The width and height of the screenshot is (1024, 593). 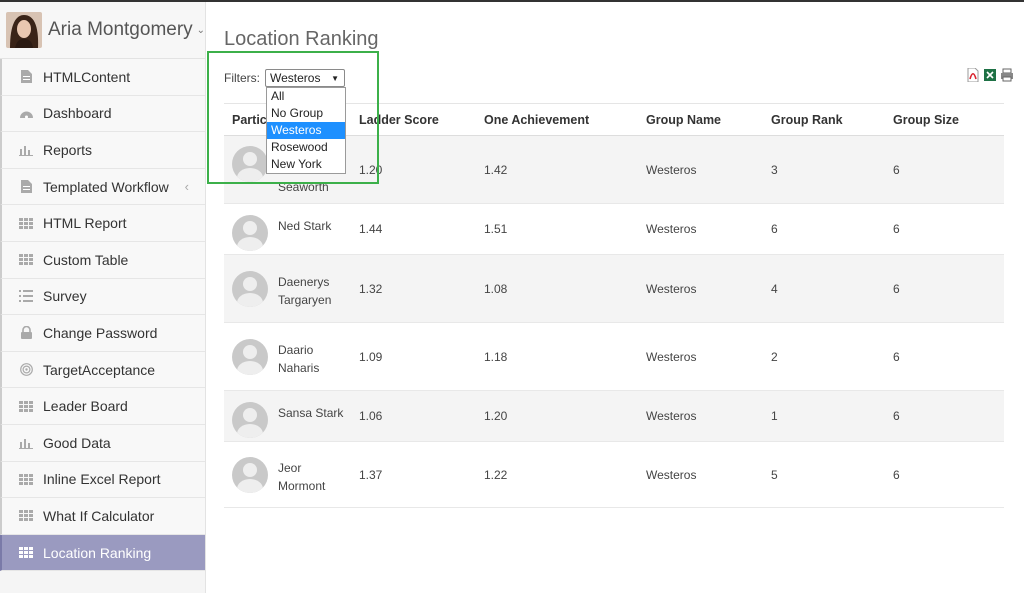 What do you see at coordinates (242, 78) in the screenshot?
I see `filters-label: Filters:` at bounding box center [242, 78].